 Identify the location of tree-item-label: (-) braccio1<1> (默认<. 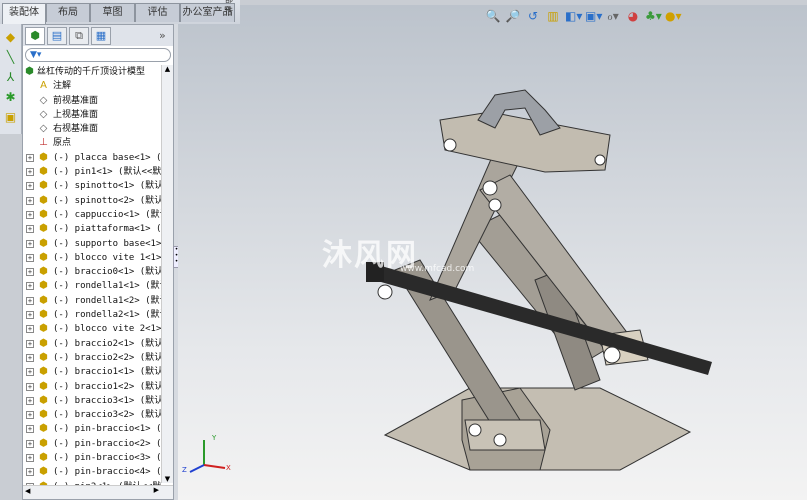
(107, 372).